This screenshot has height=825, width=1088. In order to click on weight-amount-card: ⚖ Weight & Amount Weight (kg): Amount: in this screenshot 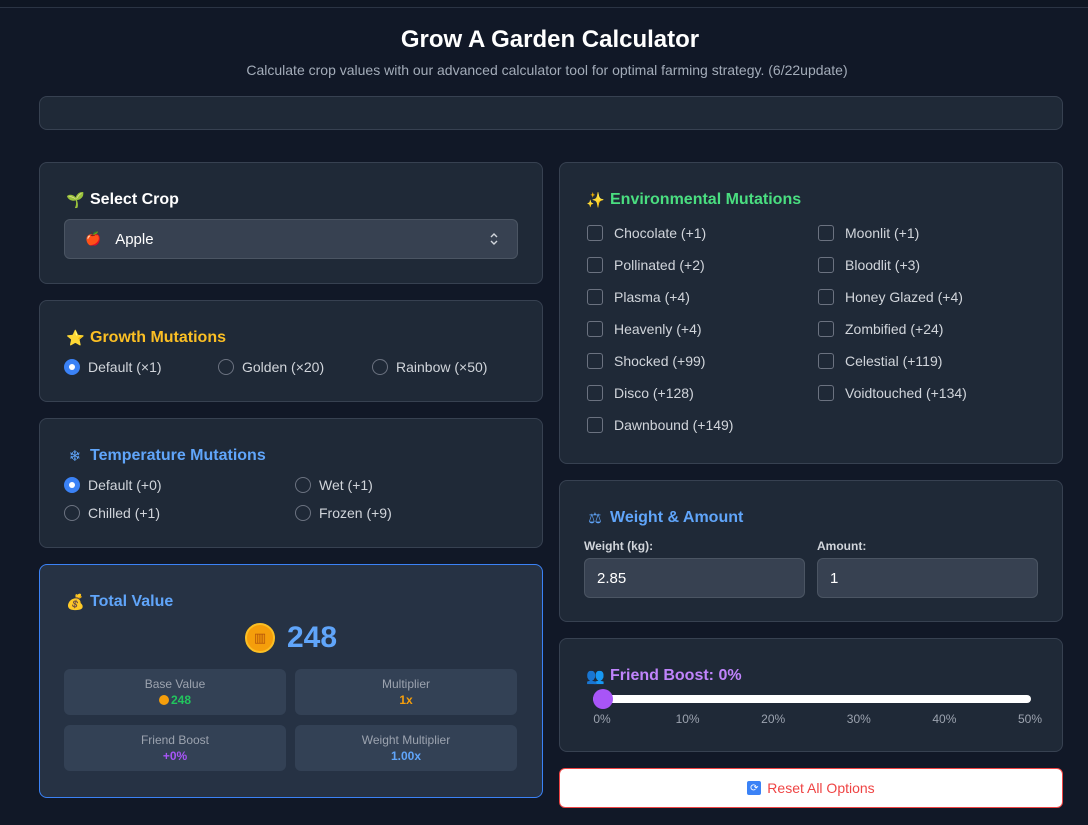, I will do `click(811, 551)`.